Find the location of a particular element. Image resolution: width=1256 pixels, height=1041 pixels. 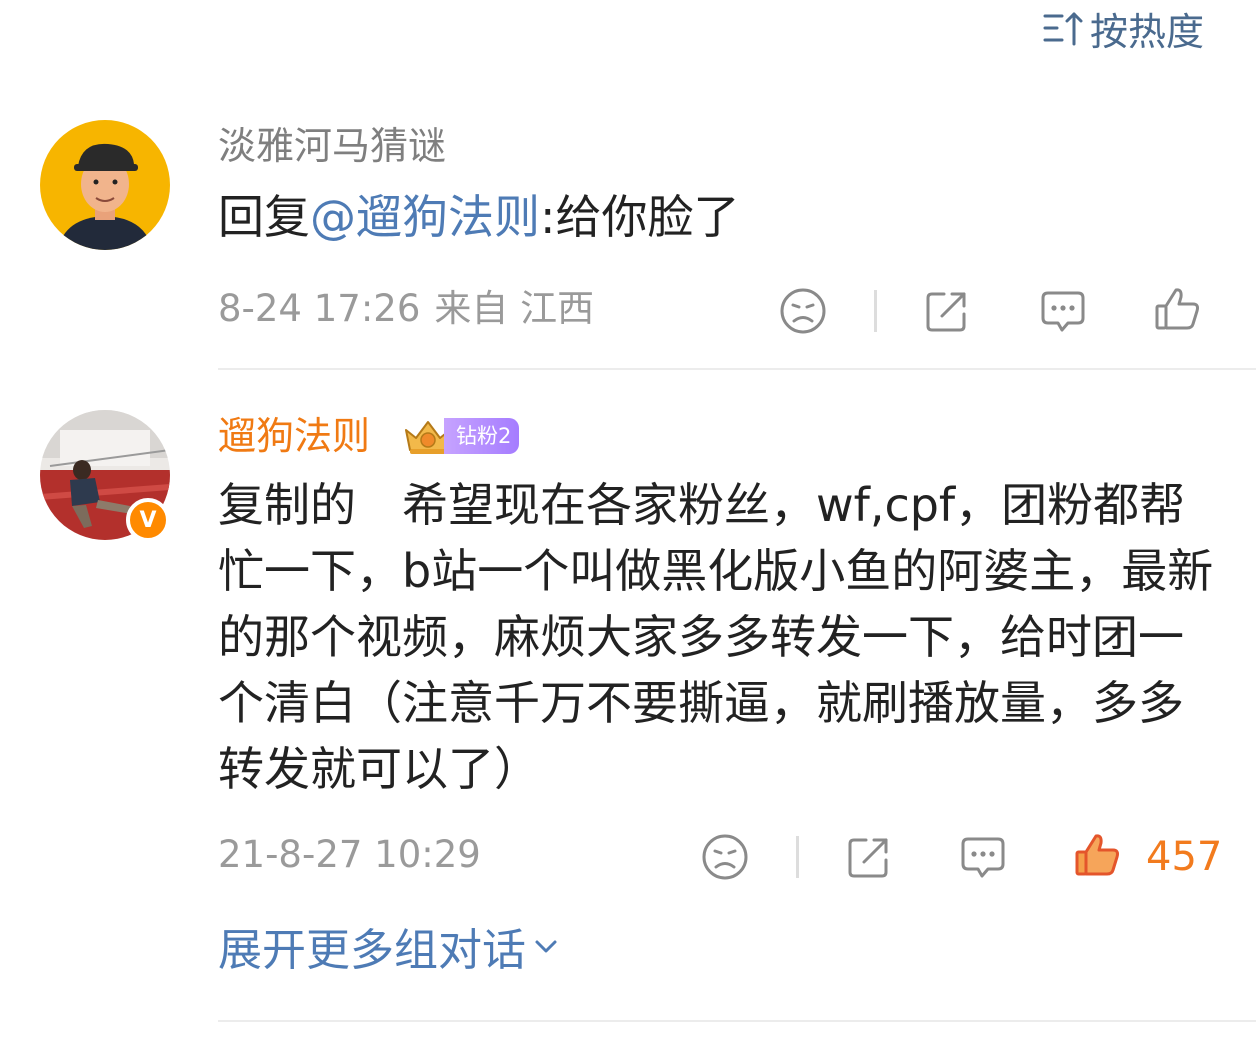

comment-username: 淡雅河马猜谜 is located at coordinates (332, 146).